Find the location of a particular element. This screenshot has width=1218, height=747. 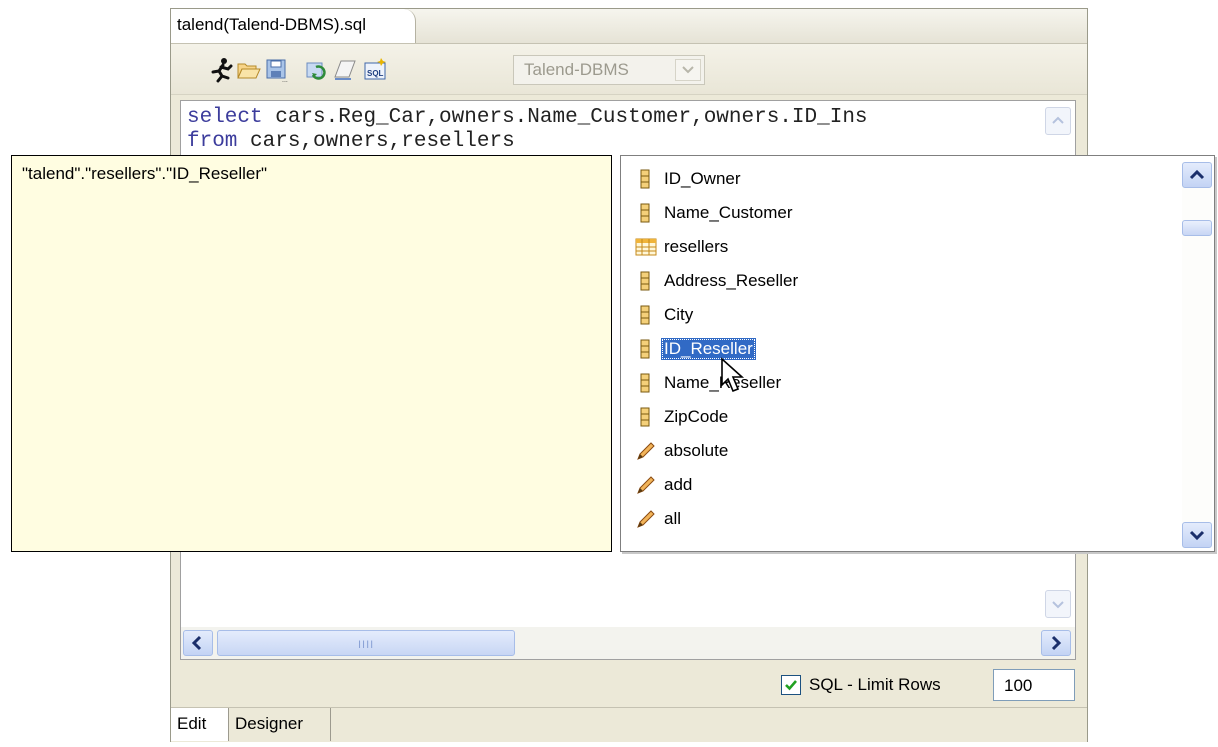

autocomplete-item-label: resellers is located at coordinates (696, 246).